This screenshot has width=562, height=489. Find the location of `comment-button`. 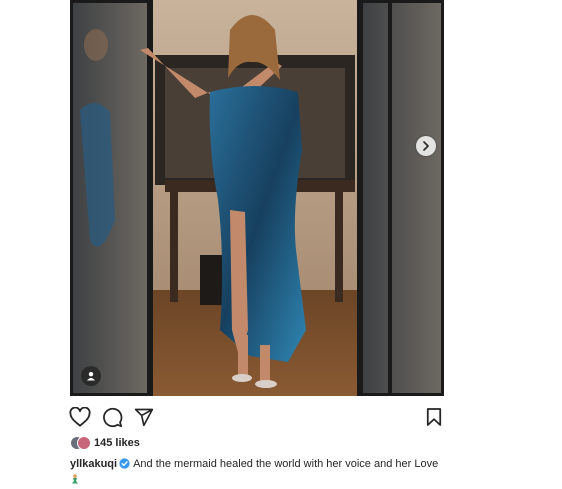

comment-button is located at coordinates (112, 417).